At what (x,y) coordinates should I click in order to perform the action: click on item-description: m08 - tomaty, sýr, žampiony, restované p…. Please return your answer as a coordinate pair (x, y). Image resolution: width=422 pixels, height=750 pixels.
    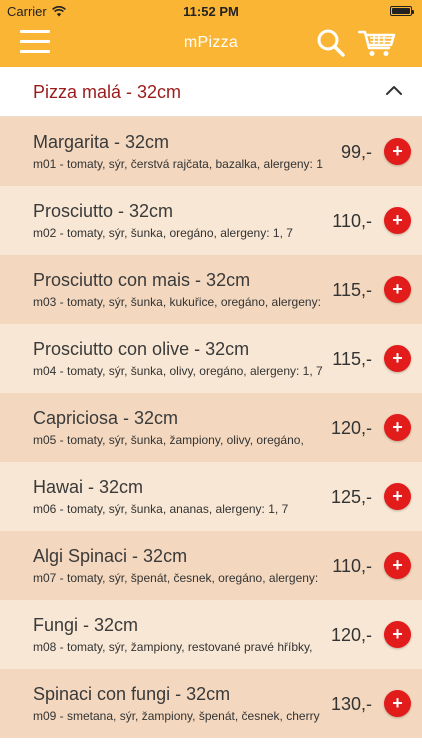
    Looking at the image, I should click on (173, 647).